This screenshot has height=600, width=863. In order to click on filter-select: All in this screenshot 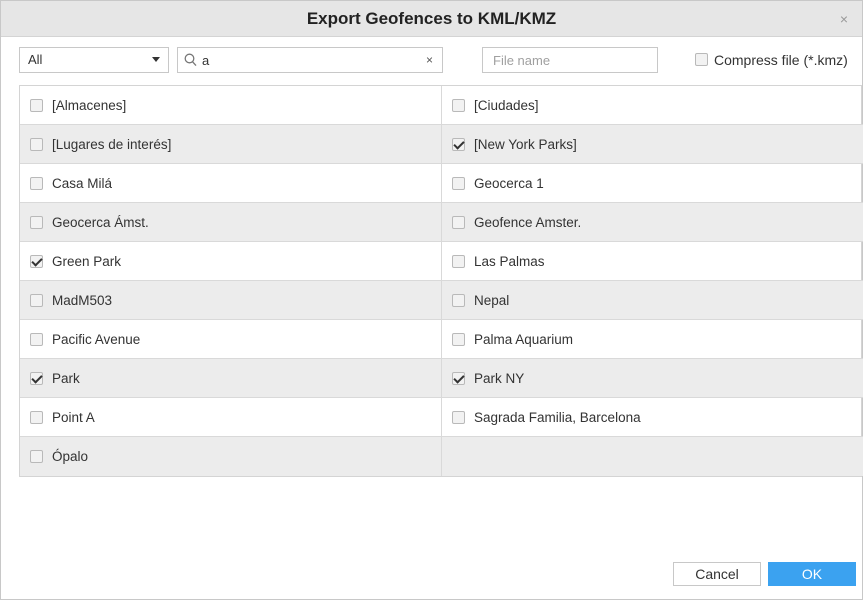, I will do `click(94, 60)`.